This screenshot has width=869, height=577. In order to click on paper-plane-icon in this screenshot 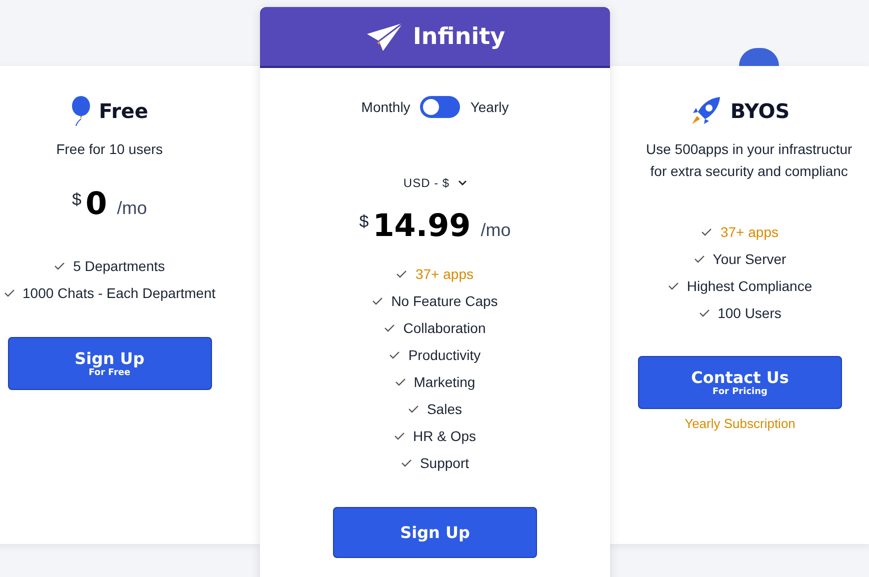, I will do `click(384, 37)`.